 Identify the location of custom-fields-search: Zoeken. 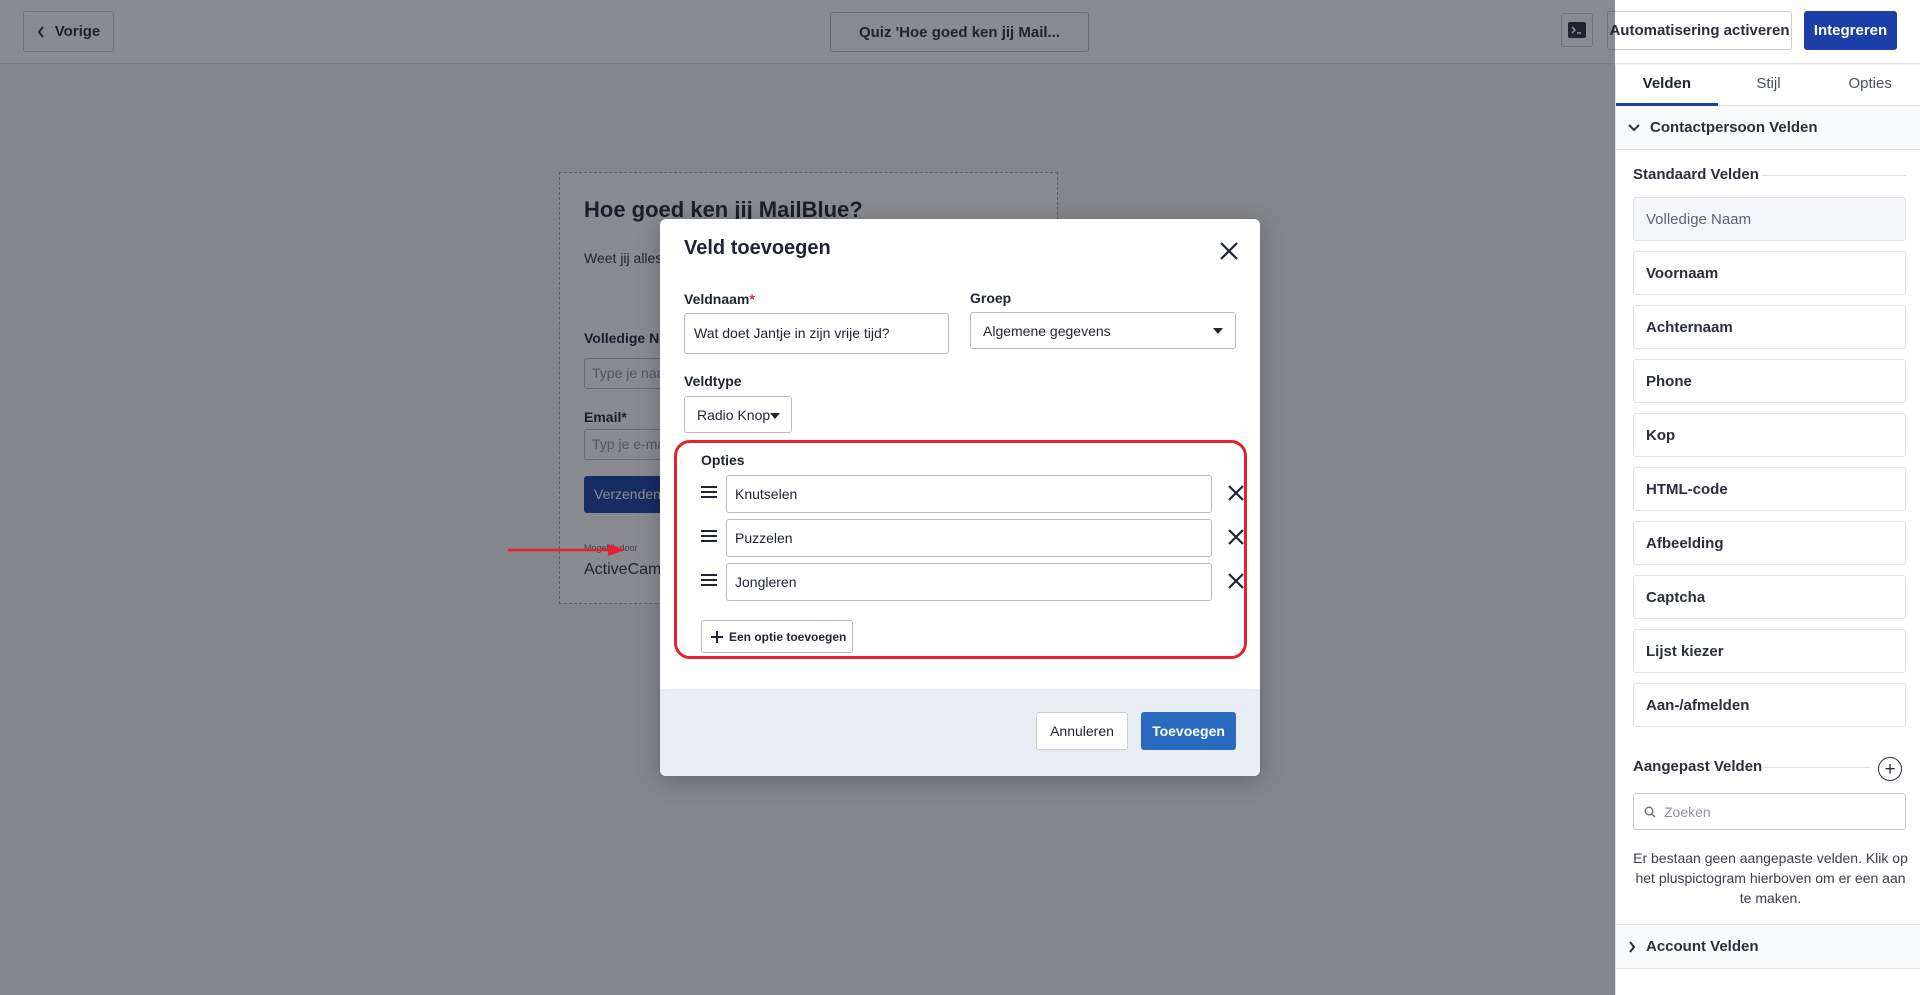
(1769, 811).